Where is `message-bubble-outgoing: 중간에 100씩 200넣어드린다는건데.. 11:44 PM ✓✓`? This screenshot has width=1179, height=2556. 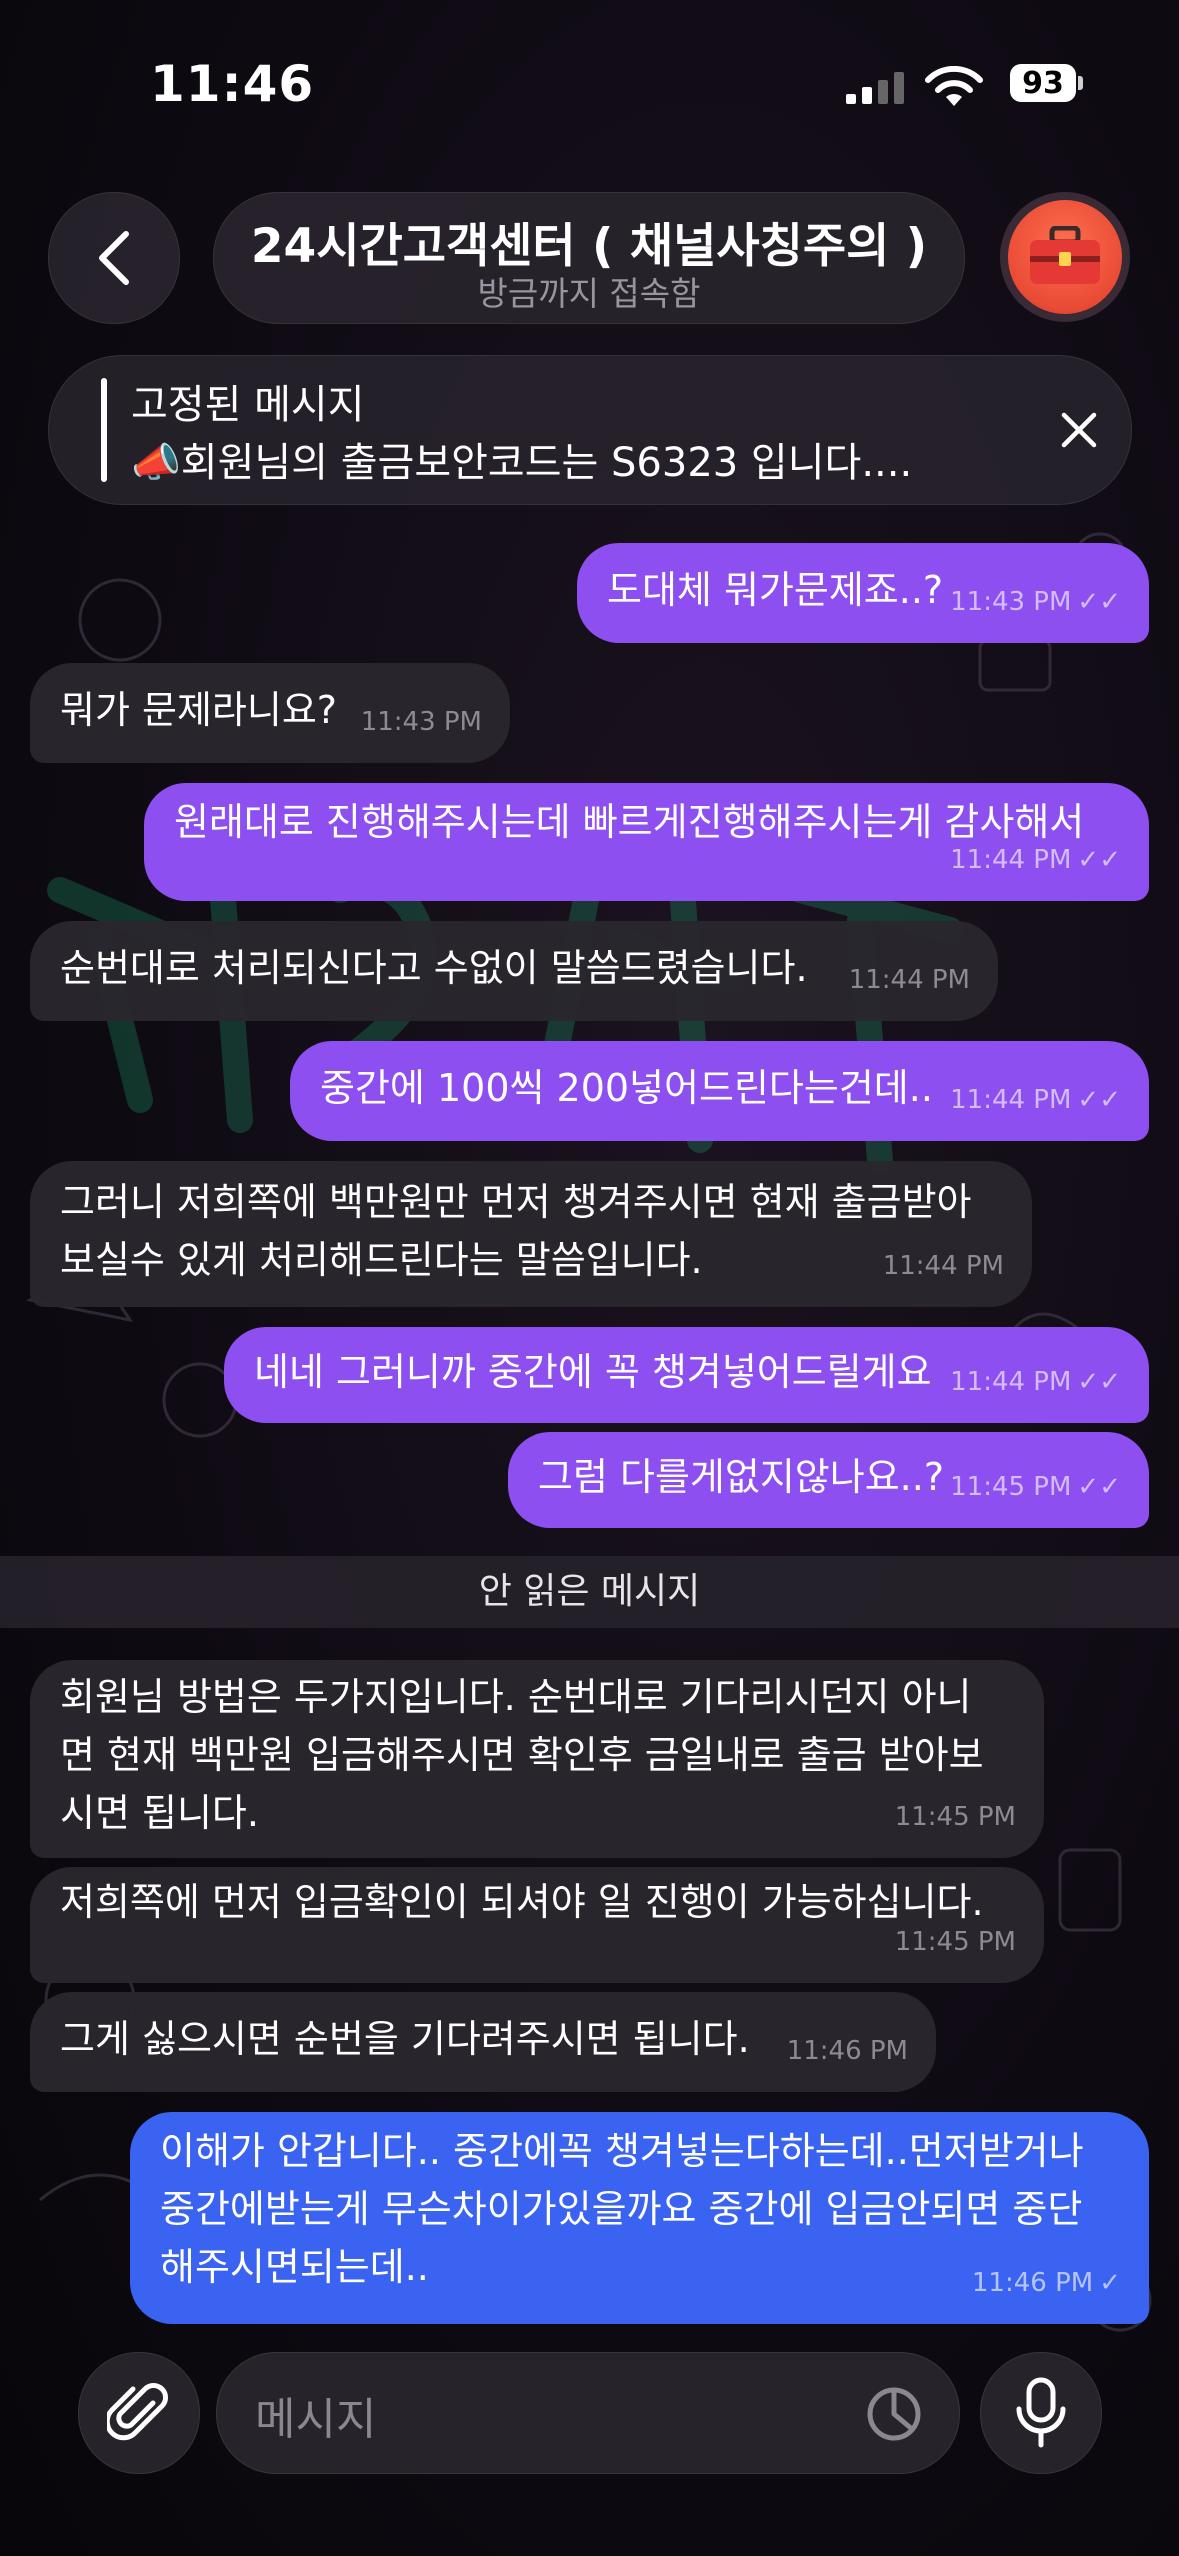
message-bubble-outgoing: 중간에 100씩 200넣어드린다는건데.. 11:44 PM ✓✓ is located at coordinates (719, 1091).